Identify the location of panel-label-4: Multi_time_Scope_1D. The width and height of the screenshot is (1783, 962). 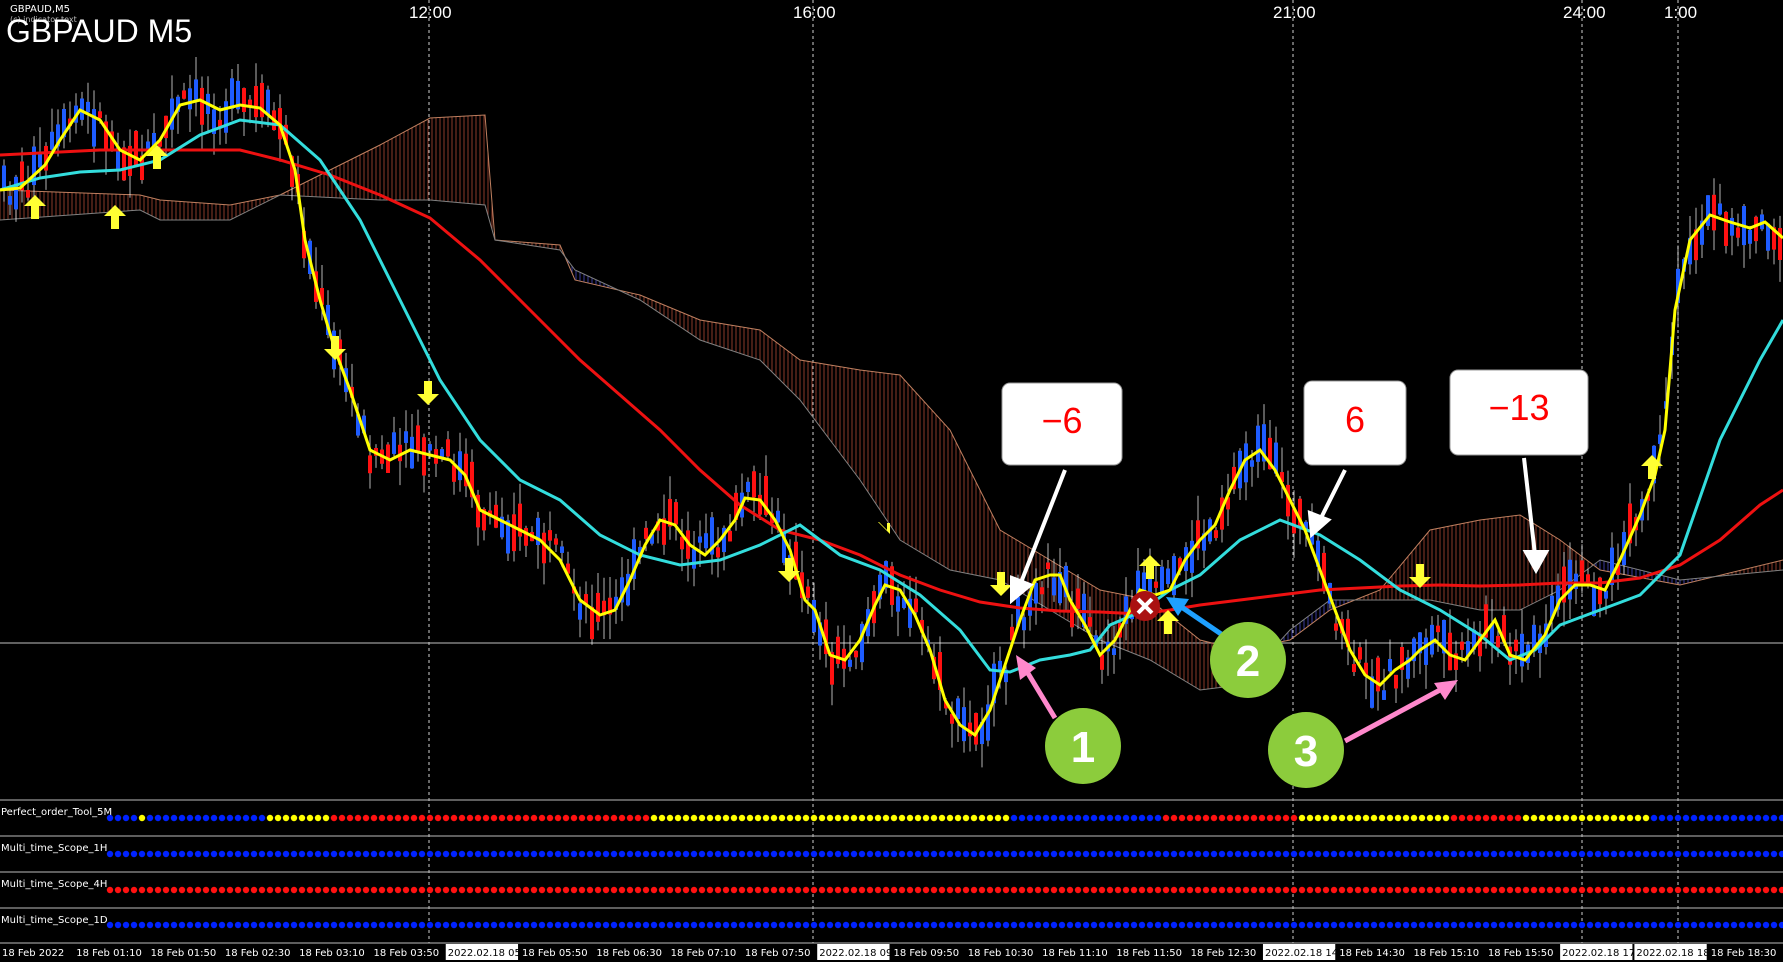
(54, 920).